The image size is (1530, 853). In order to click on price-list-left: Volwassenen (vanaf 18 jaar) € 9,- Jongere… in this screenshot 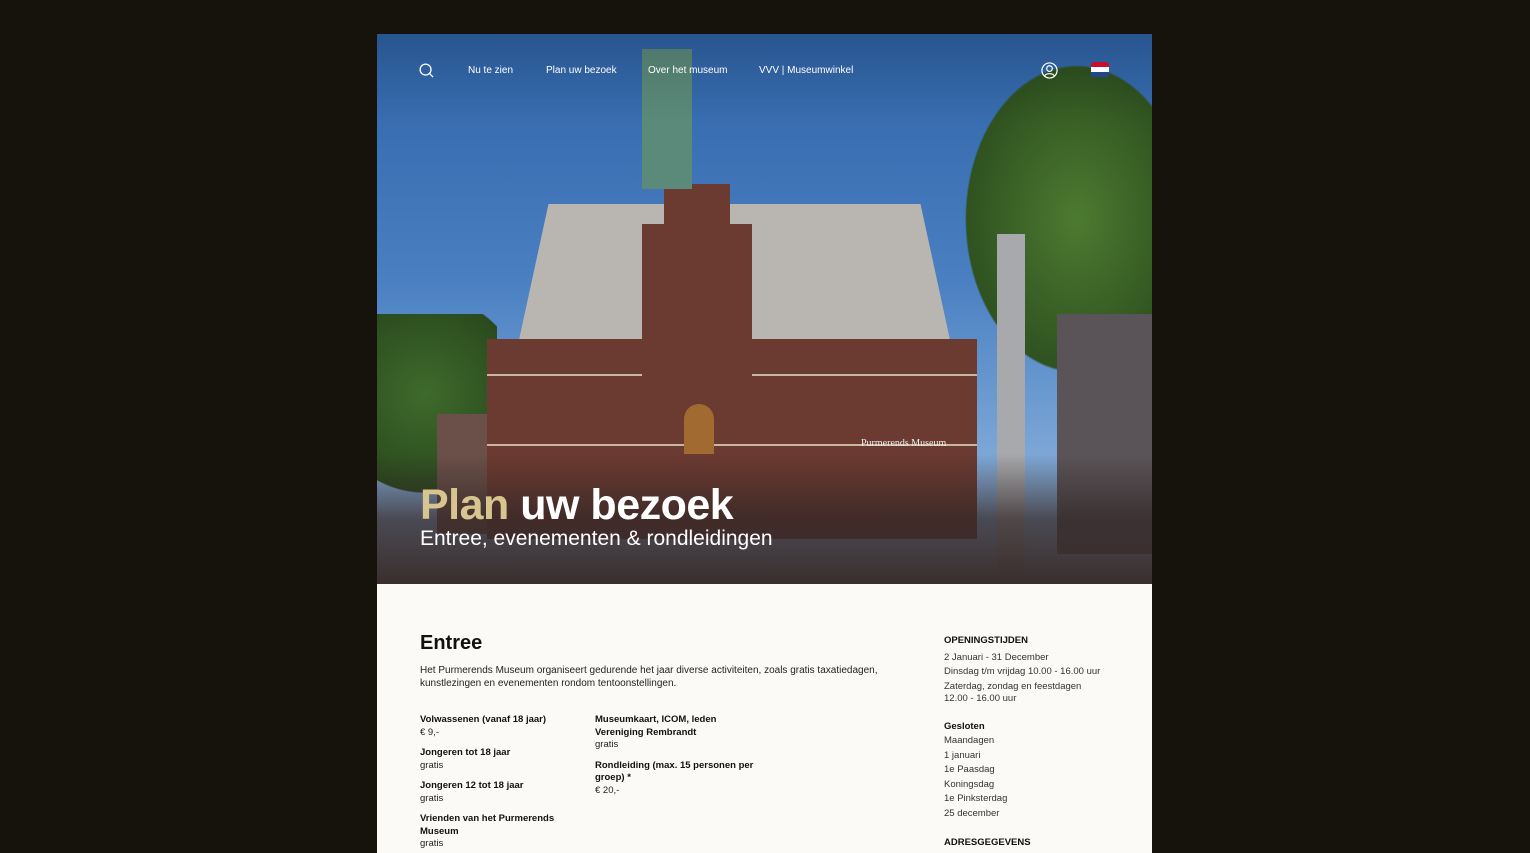, I will do `click(495, 783)`.